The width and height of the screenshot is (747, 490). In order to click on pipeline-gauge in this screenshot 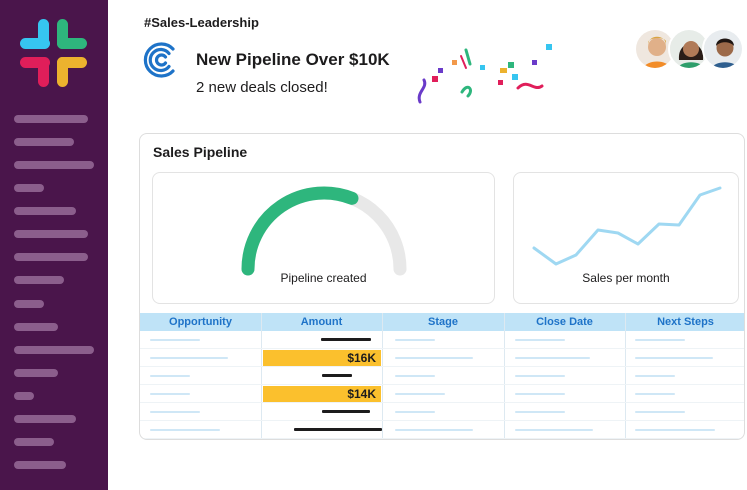, I will do `click(324, 231)`.